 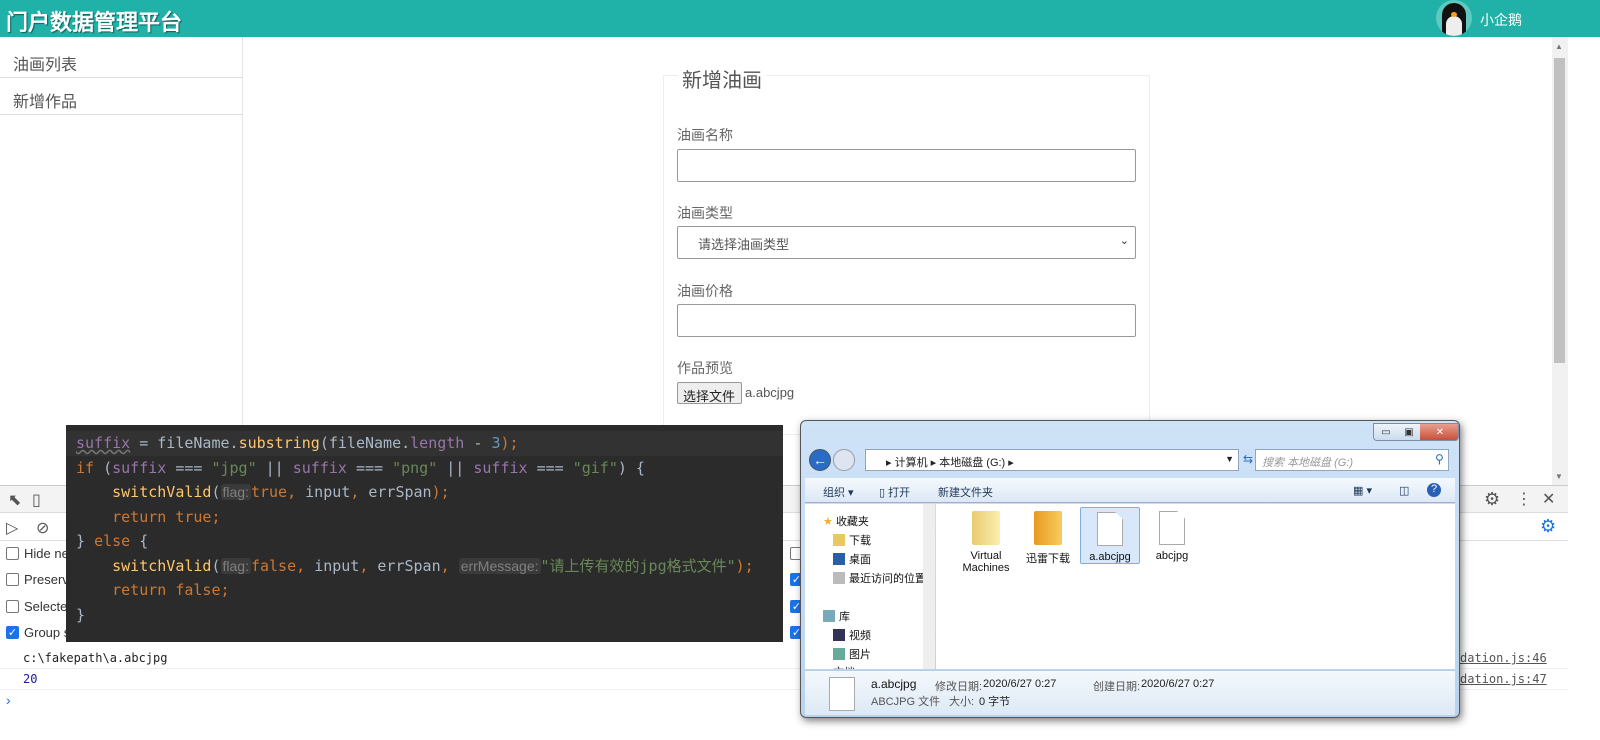 I want to click on nav-label: 图片, so click(x=860, y=655).